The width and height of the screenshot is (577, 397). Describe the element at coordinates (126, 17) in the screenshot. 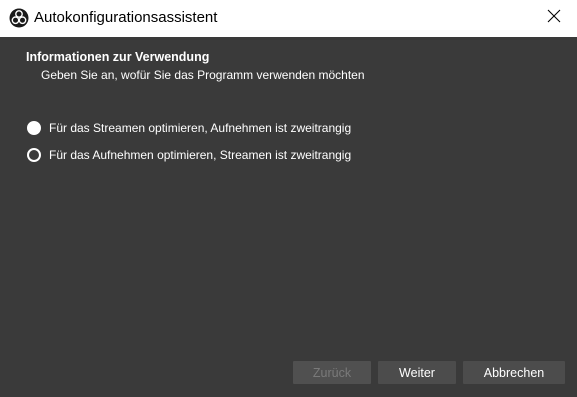

I see `window-title: Autokonfigurationsassistent` at that location.